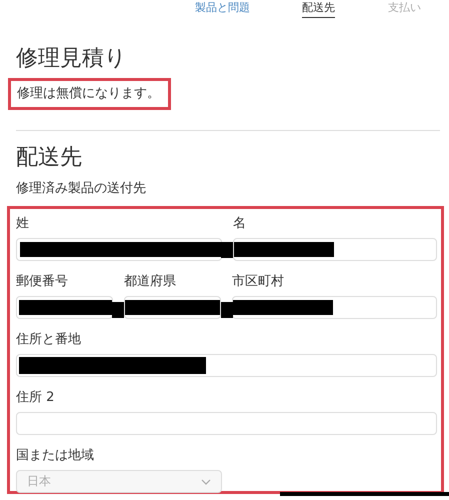  What do you see at coordinates (89, 94) in the screenshot?
I see `free-repair-note: 修理は無償になります。` at bounding box center [89, 94].